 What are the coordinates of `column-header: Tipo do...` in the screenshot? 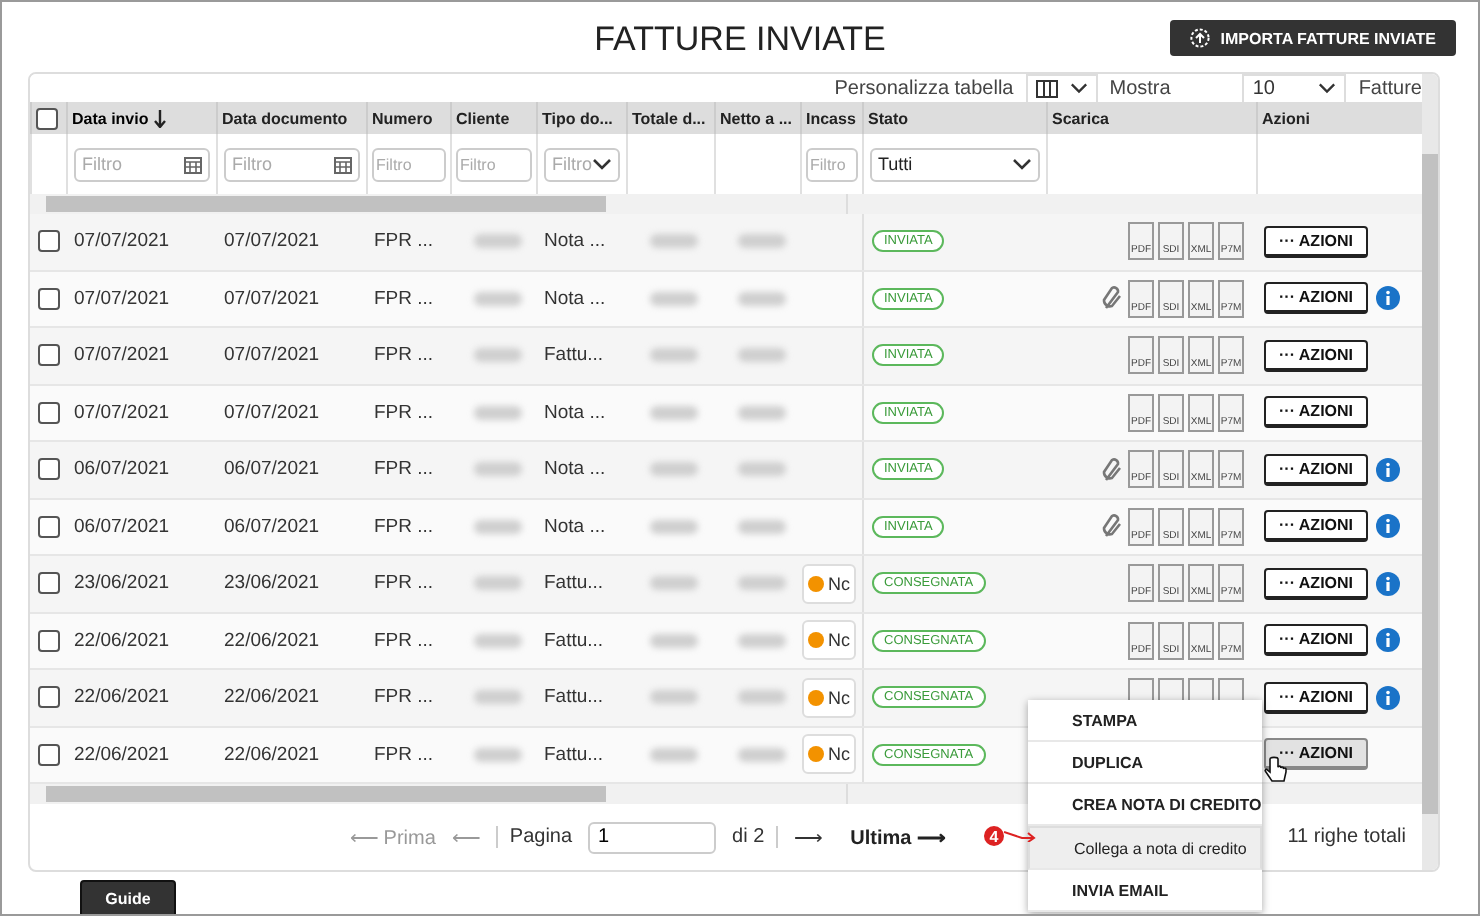 It's located at (577, 118).